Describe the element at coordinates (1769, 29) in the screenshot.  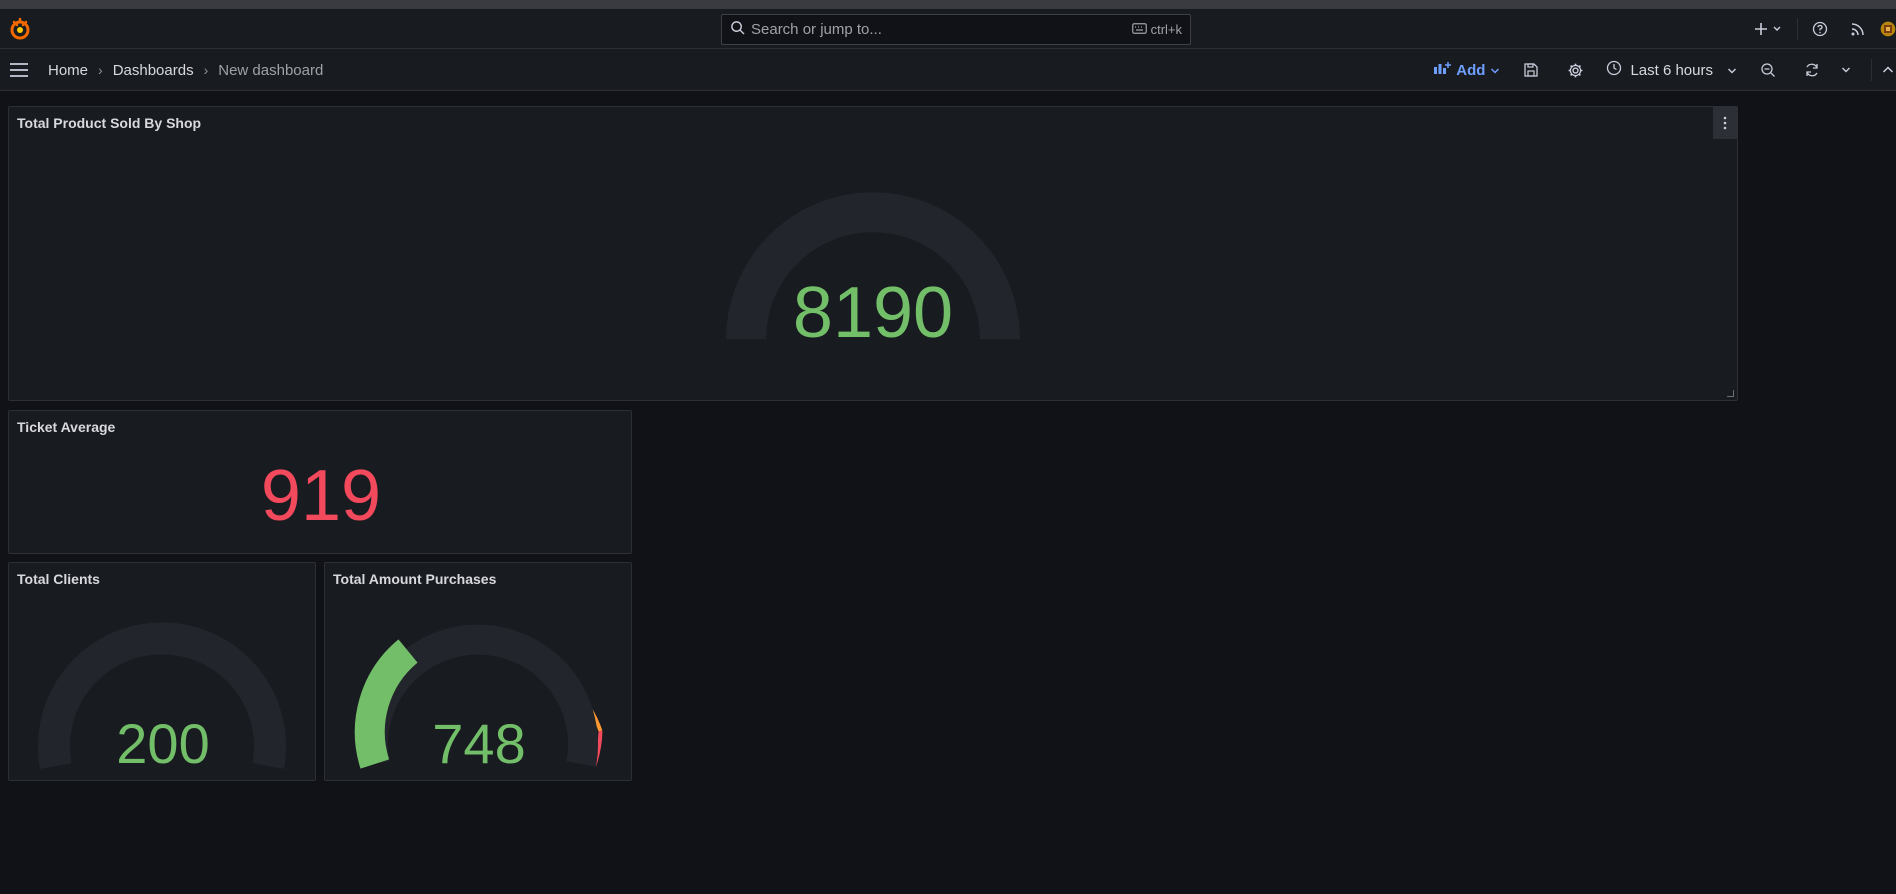
I see `new-plus-icon` at that location.